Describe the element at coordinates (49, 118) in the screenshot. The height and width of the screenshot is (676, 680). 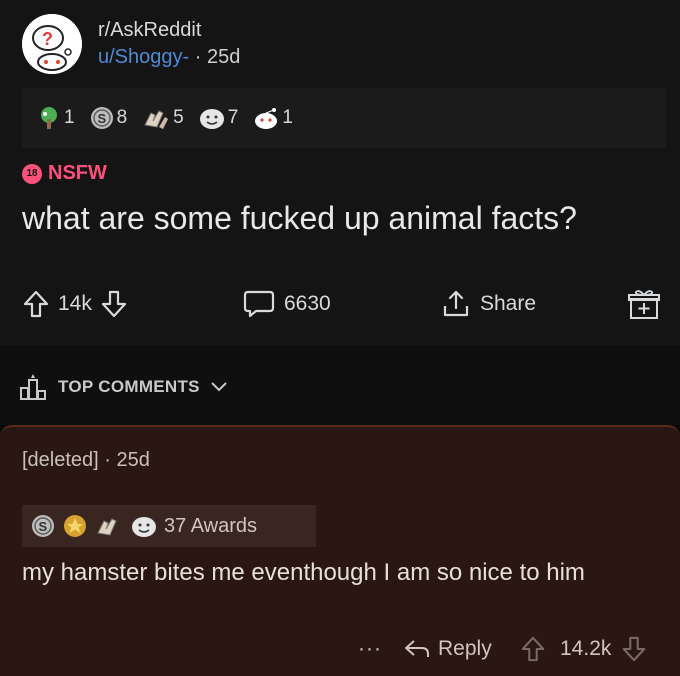
I see `tree-award-icon` at that location.